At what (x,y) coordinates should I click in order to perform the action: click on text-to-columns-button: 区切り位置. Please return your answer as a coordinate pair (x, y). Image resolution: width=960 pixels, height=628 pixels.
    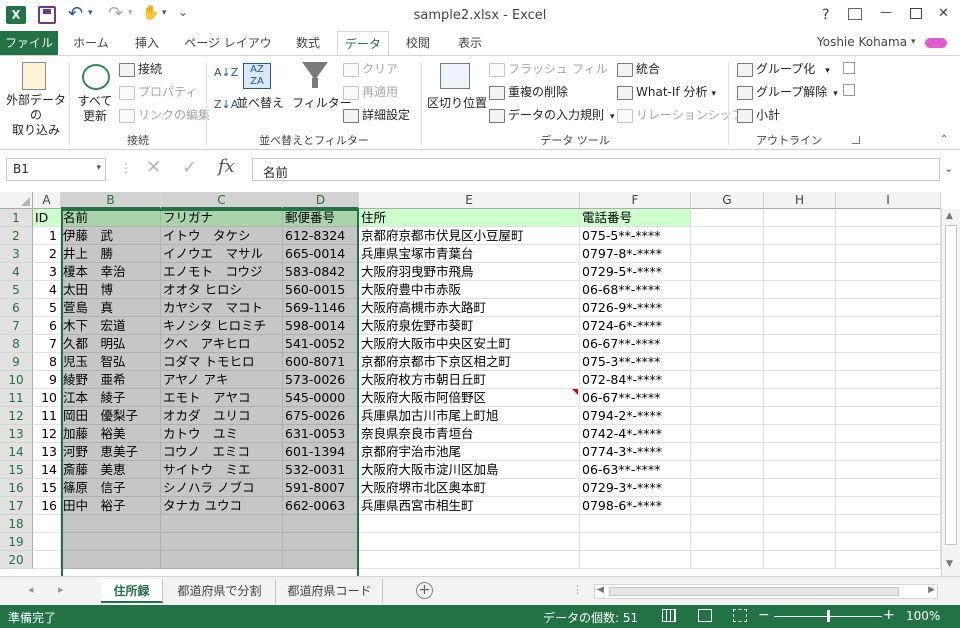
    Looking at the image, I should click on (457, 103).